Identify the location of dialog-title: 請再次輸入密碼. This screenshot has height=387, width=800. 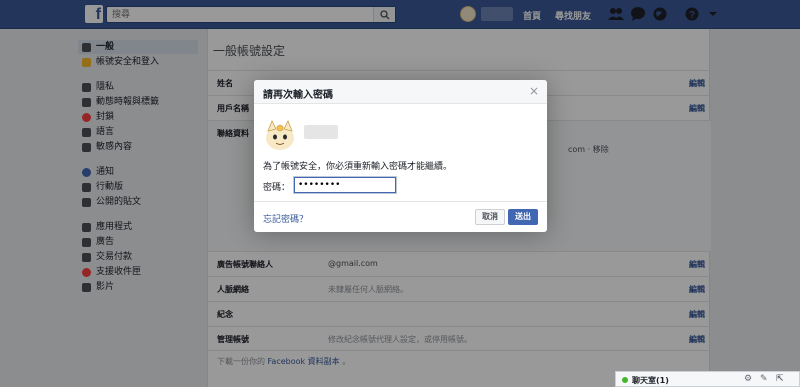
(298, 95).